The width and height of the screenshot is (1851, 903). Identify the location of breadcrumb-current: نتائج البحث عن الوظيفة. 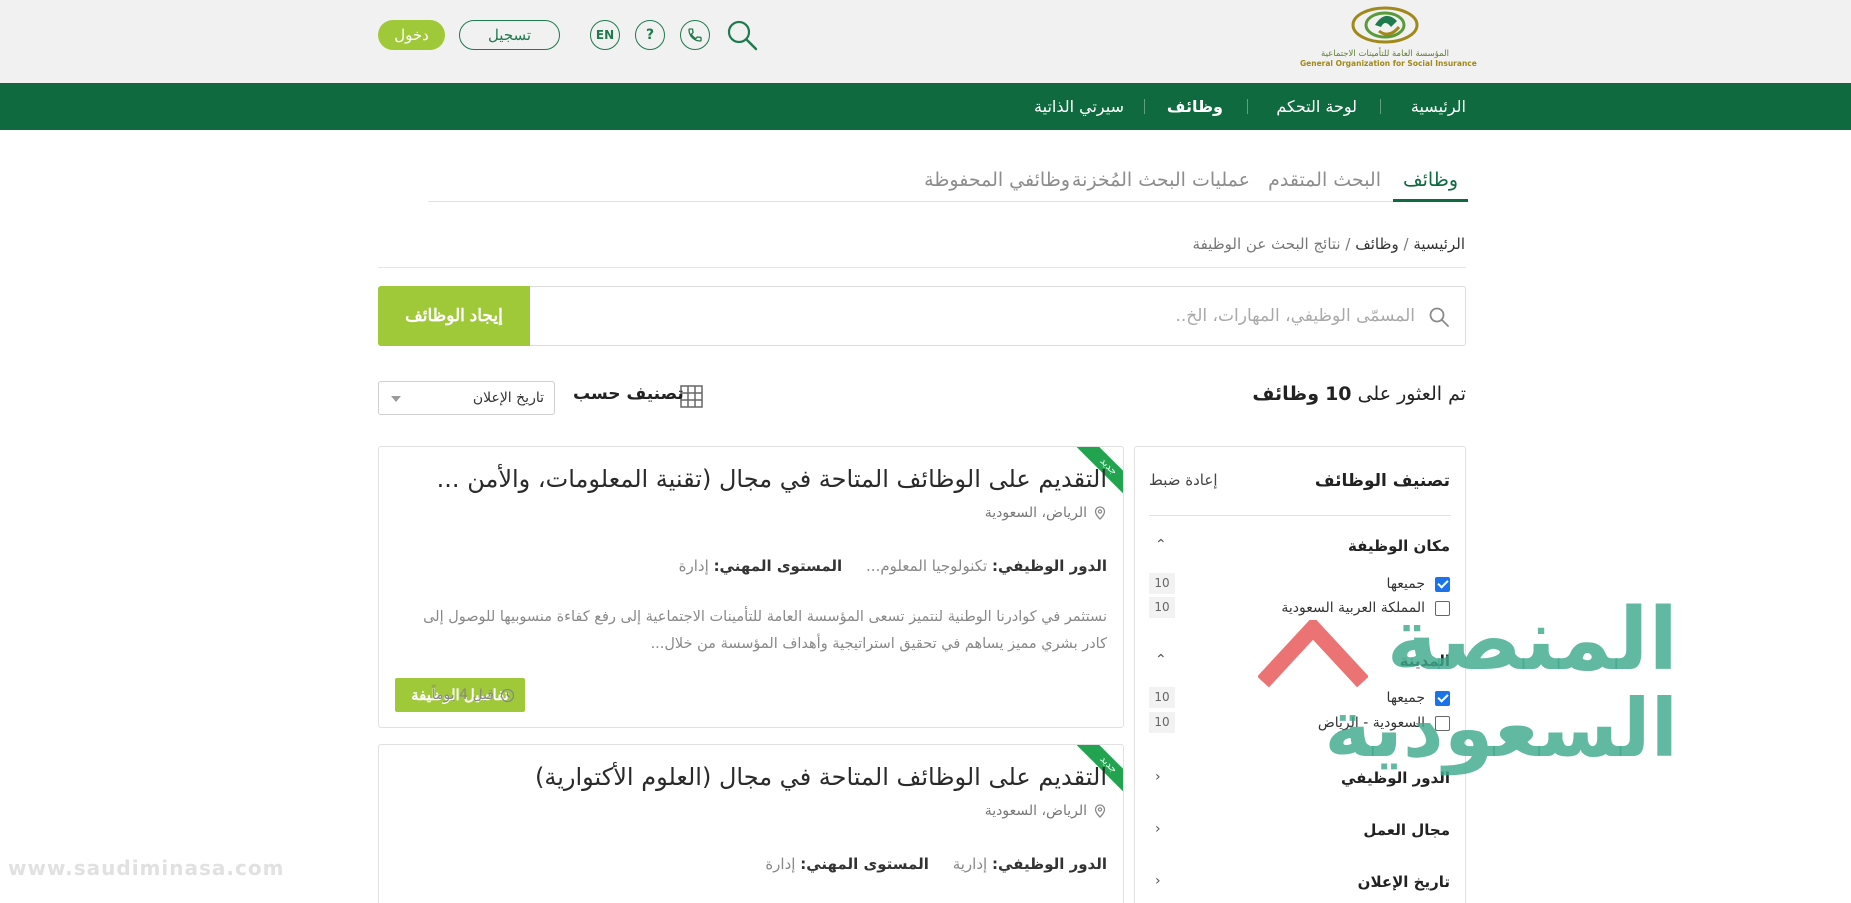
(1266, 244).